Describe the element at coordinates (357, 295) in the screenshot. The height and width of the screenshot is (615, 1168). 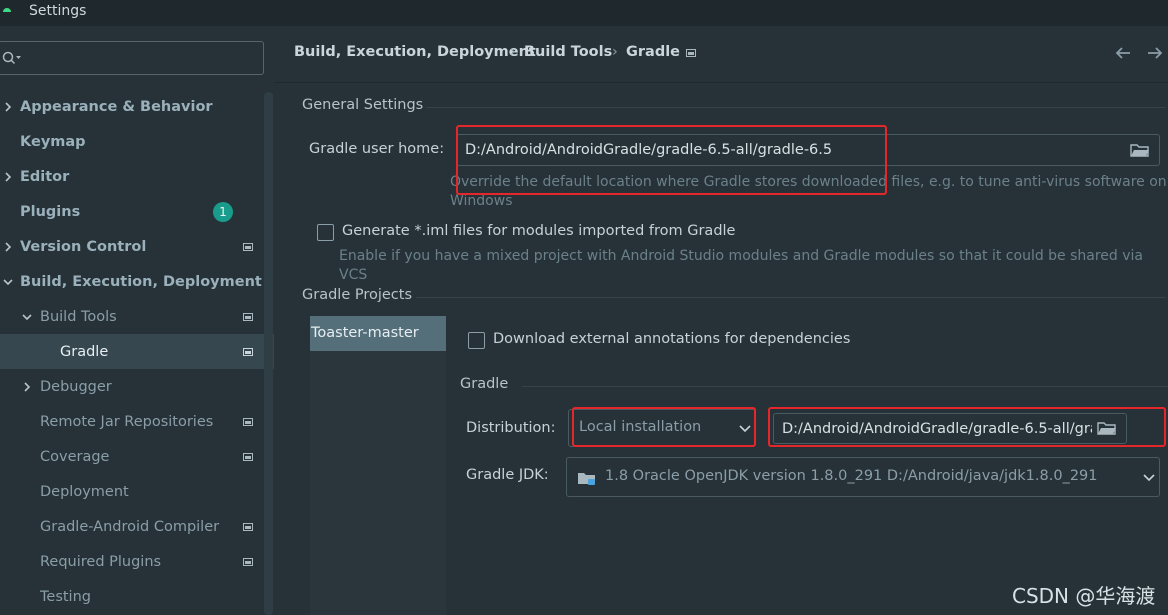
I see `gradle-projects-title: Gradle Projects` at that location.